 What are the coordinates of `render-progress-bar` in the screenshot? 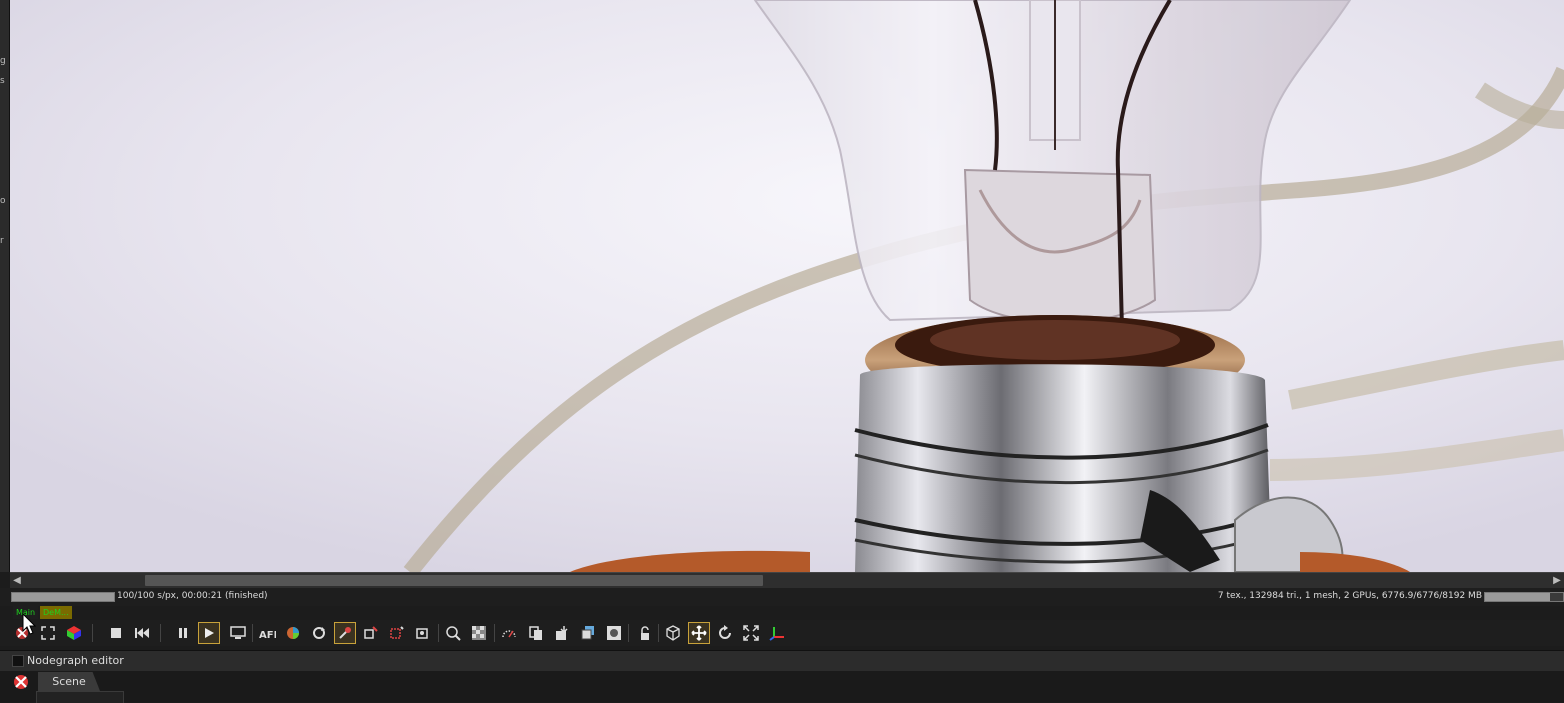 It's located at (63, 597).